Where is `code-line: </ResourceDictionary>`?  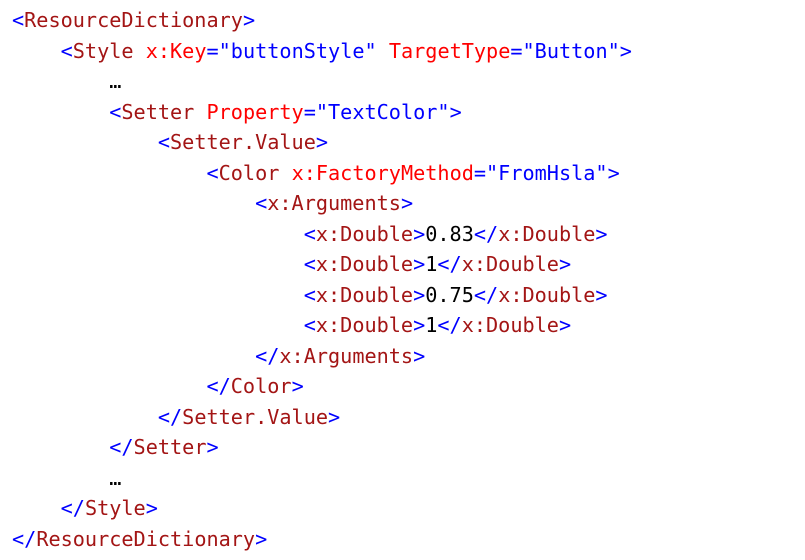
code-line: </ResourceDictionary> is located at coordinates (407, 539).